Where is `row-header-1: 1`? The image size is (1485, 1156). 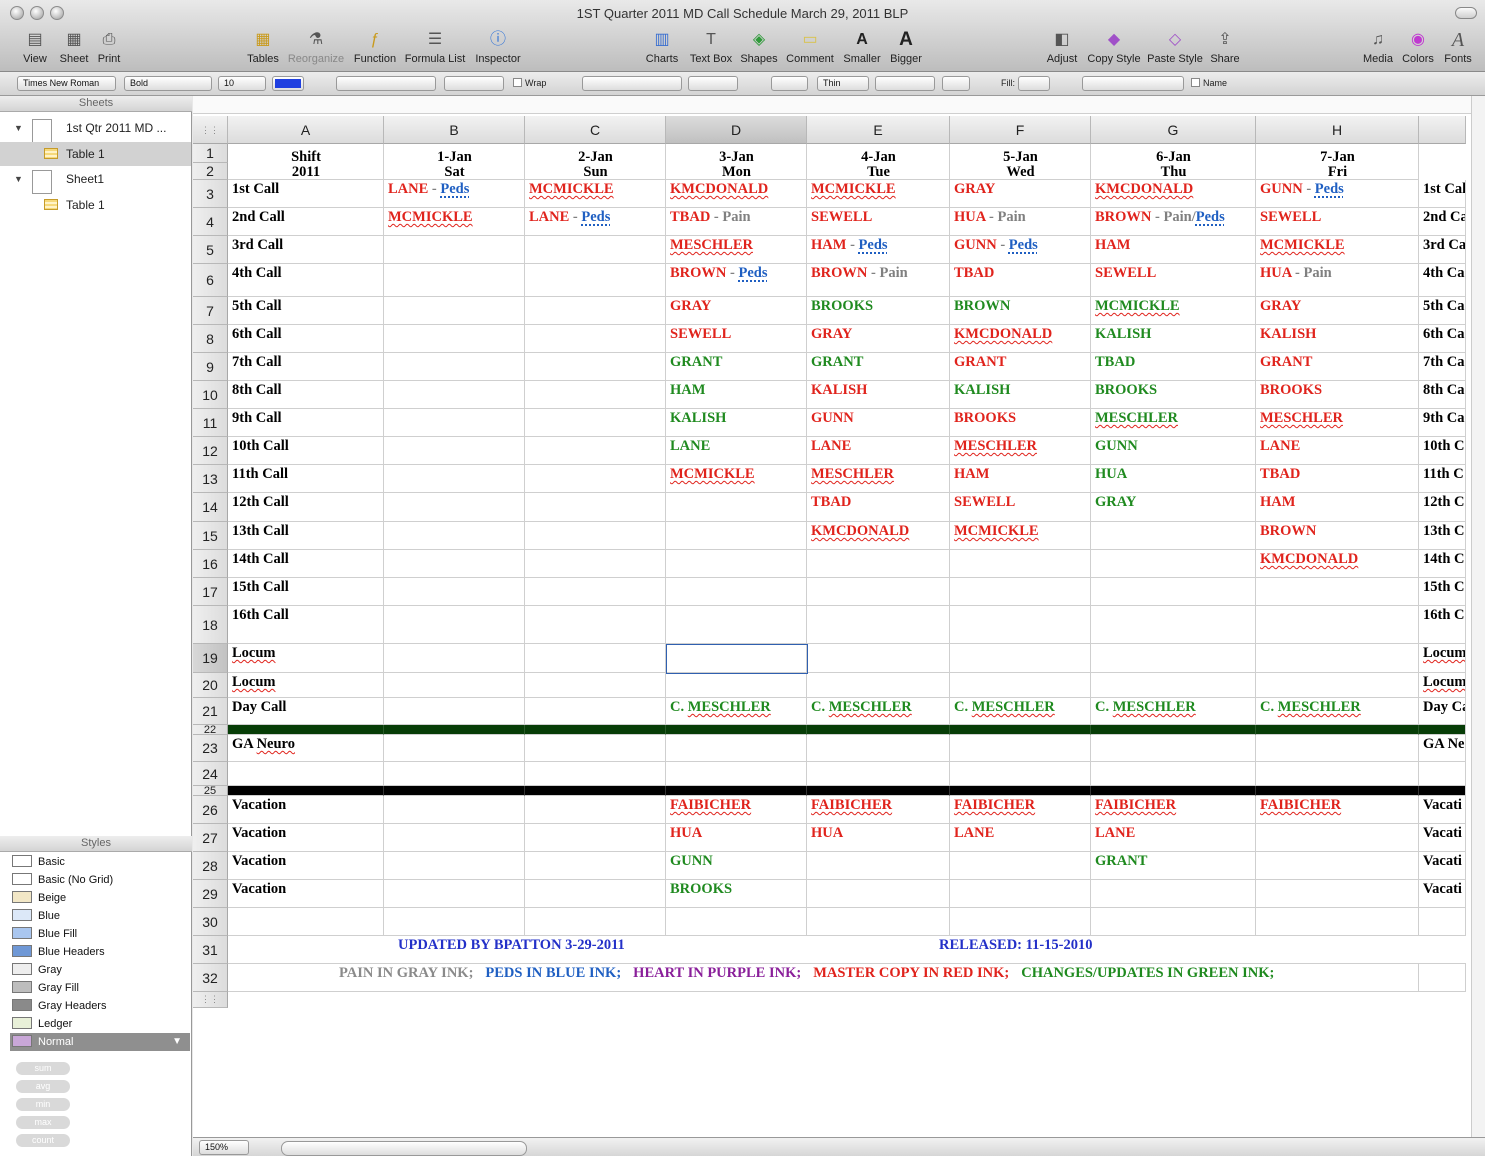 row-header-1: 1 is located at coordinates (210, 153).